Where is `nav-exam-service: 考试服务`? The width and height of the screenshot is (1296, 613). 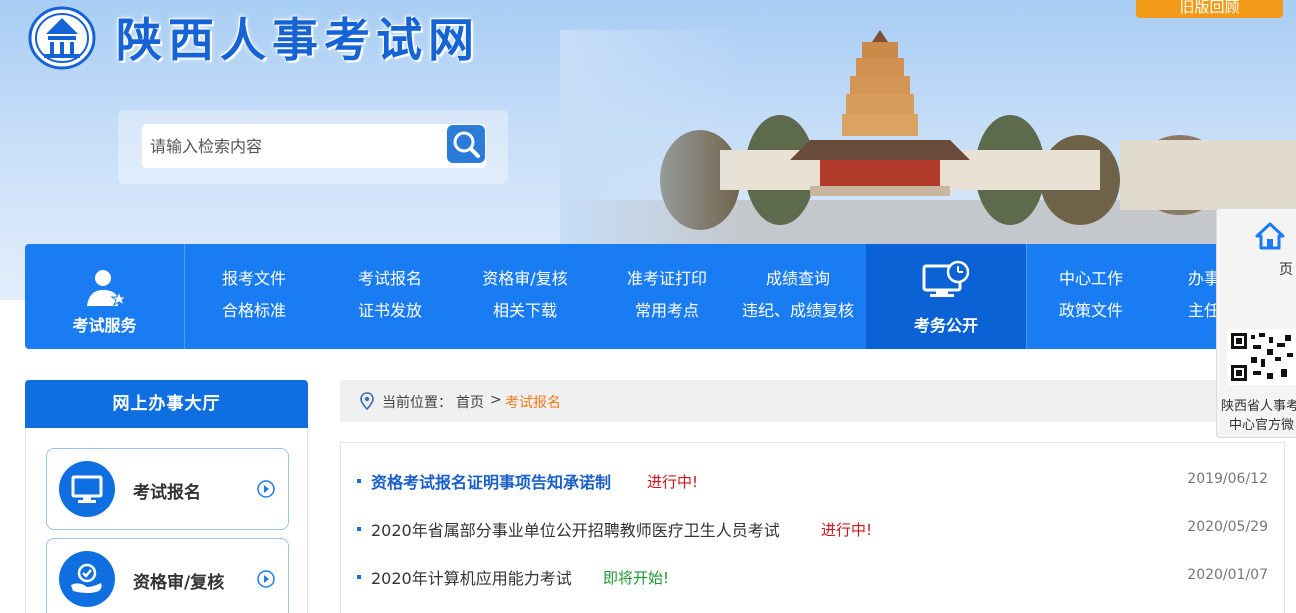 nav-exam-service: 考试服务 is located at coordinates (105, 296).